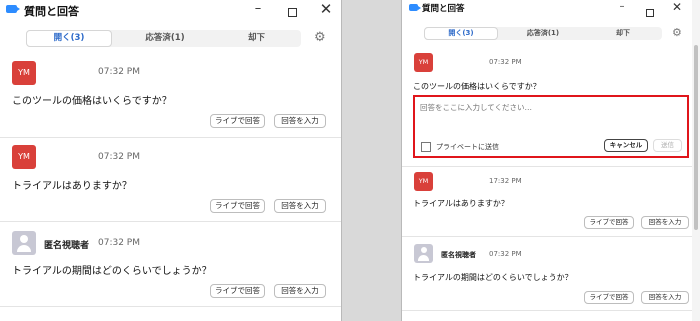 This screenshot has width=700, height=321. What do you see at coordinates (667, 145) in the screenshot?
I see `send-button: 送信` at bounding box center [667, 145].